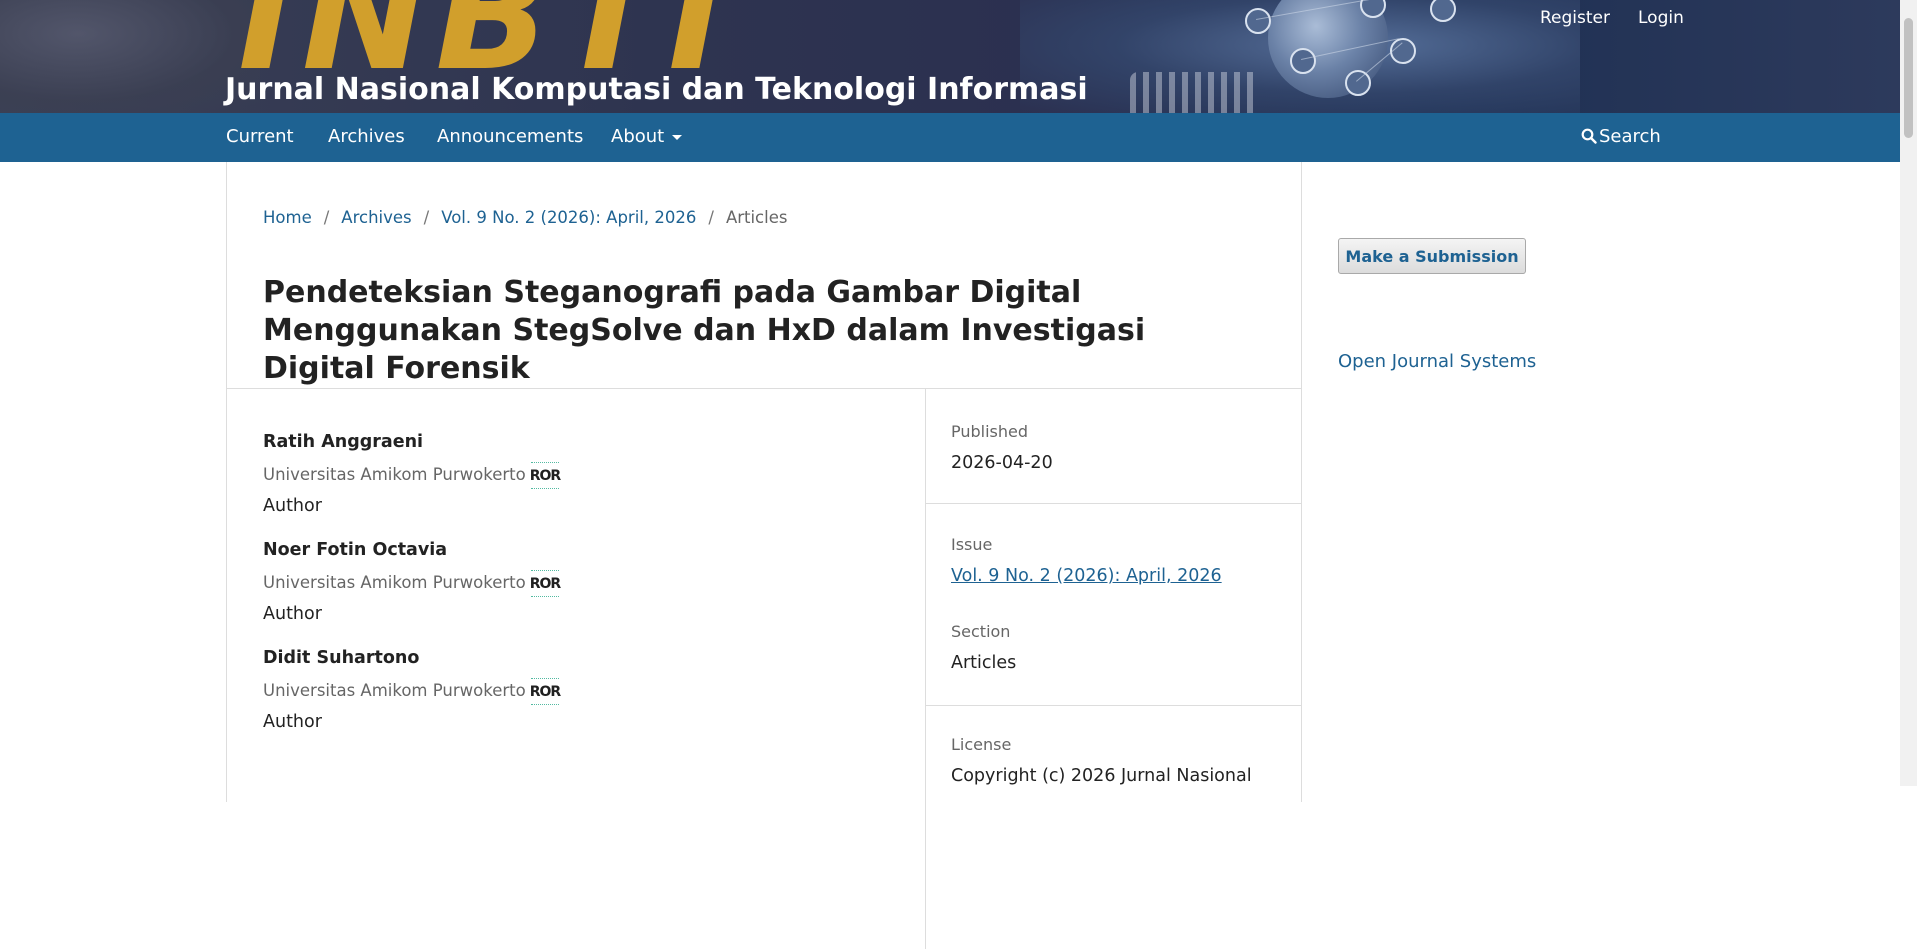 This screenshot has width=1917, height=949. Describe the element at coordinates (1101, 776) in the screenshot. I see `license-value: Copyright (c) 2026 Jurnal Nasional` at that location.